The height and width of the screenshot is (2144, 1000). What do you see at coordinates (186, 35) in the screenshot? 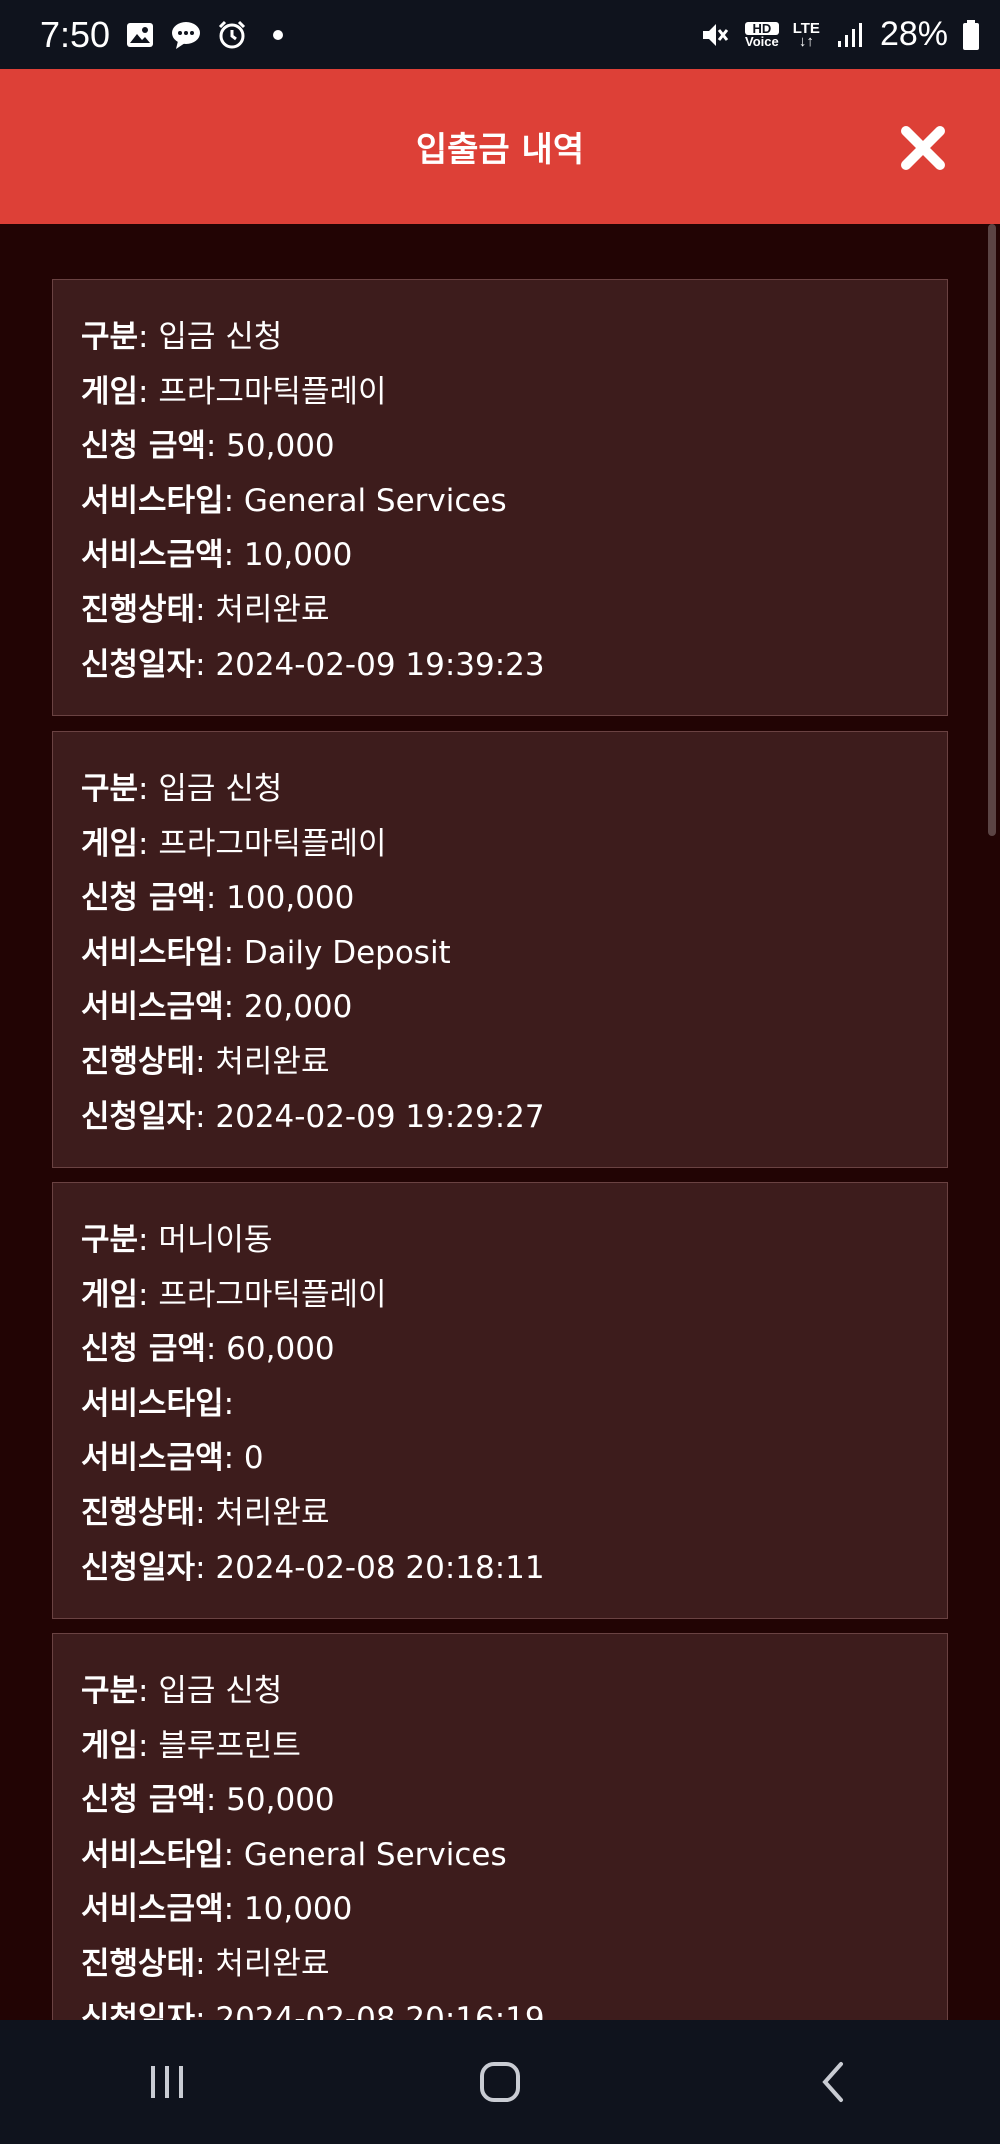
I see `chat-bubble-icon` at bounding box center [186, 35].